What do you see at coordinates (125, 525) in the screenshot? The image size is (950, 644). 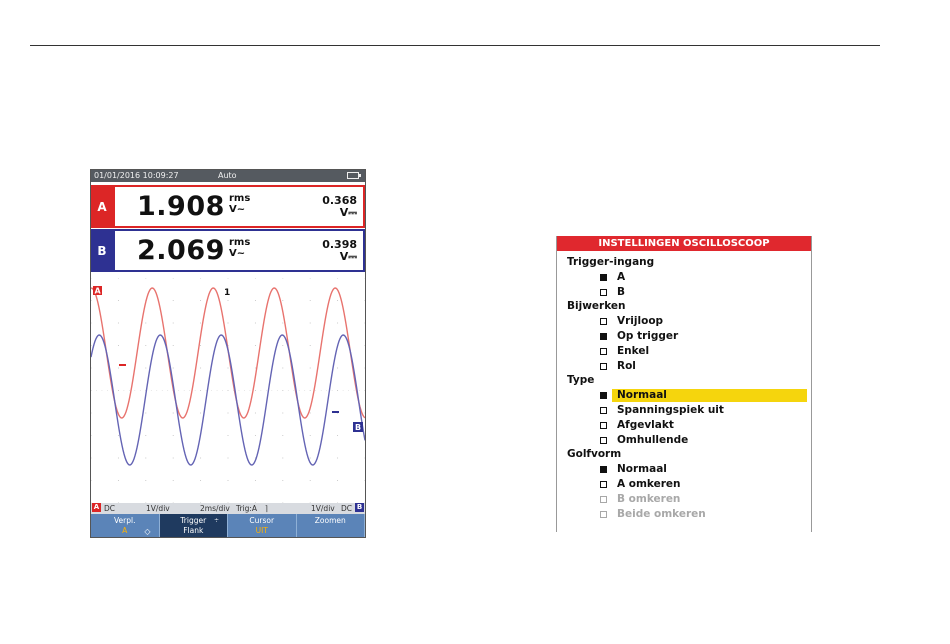 I see `softkey-move: Verpl. A ◇` at bounding box center [125, 525].